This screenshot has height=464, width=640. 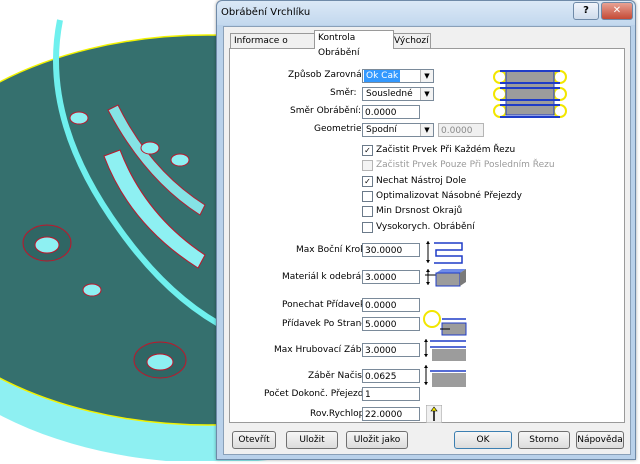 What do you see at coordinates (367, 196) in the screenshot?
I see `checkbox-optimize-passes` at bounding box center [367, 196].